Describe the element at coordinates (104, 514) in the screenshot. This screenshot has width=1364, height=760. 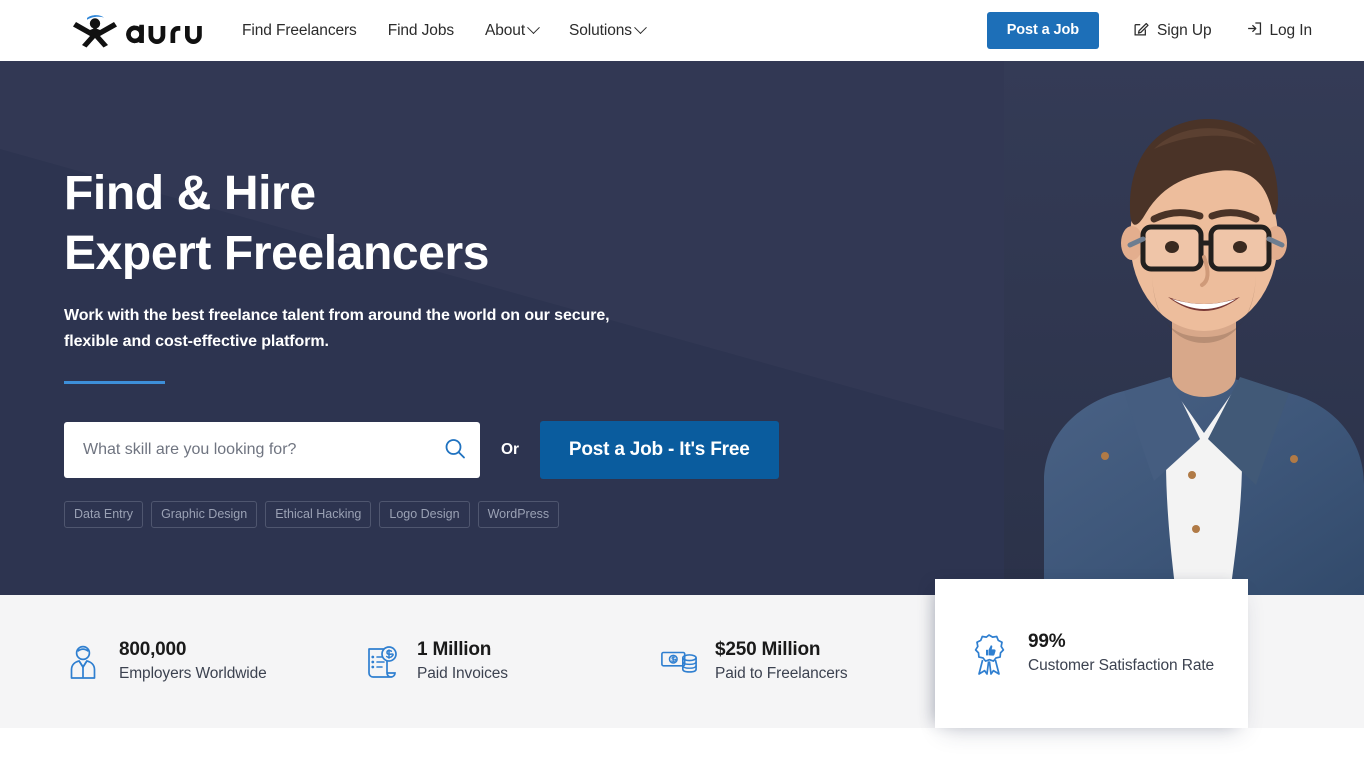
I see `tag-data-entry: Data Entry` at that location.